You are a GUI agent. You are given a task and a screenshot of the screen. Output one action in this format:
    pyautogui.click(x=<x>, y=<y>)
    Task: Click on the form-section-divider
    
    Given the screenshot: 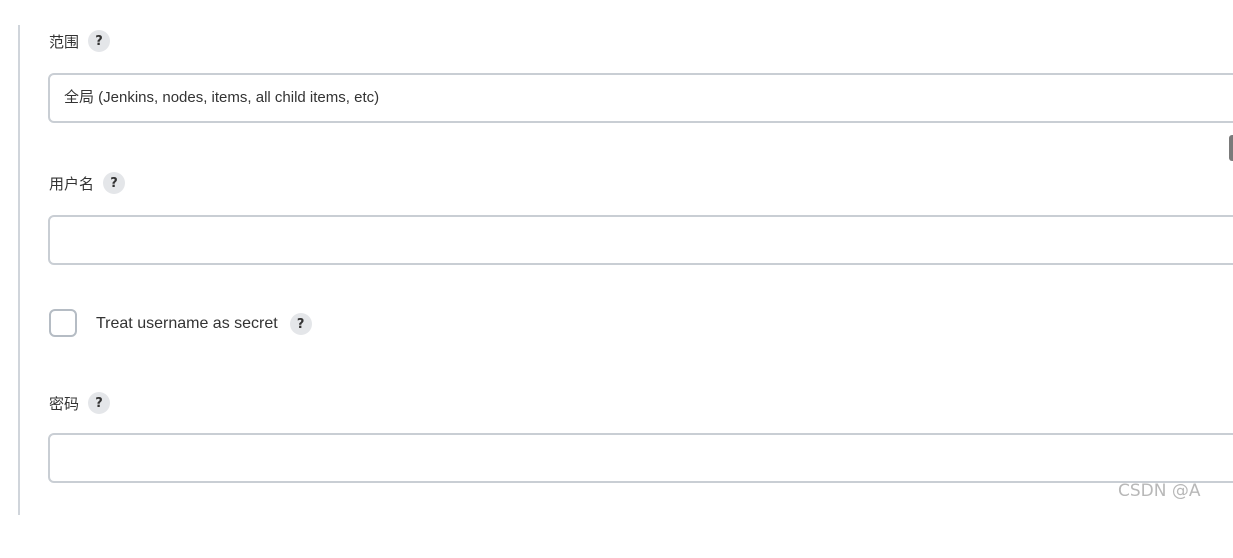 What is the action you would take?
    pyautogui.click(x=19, y=270)
    